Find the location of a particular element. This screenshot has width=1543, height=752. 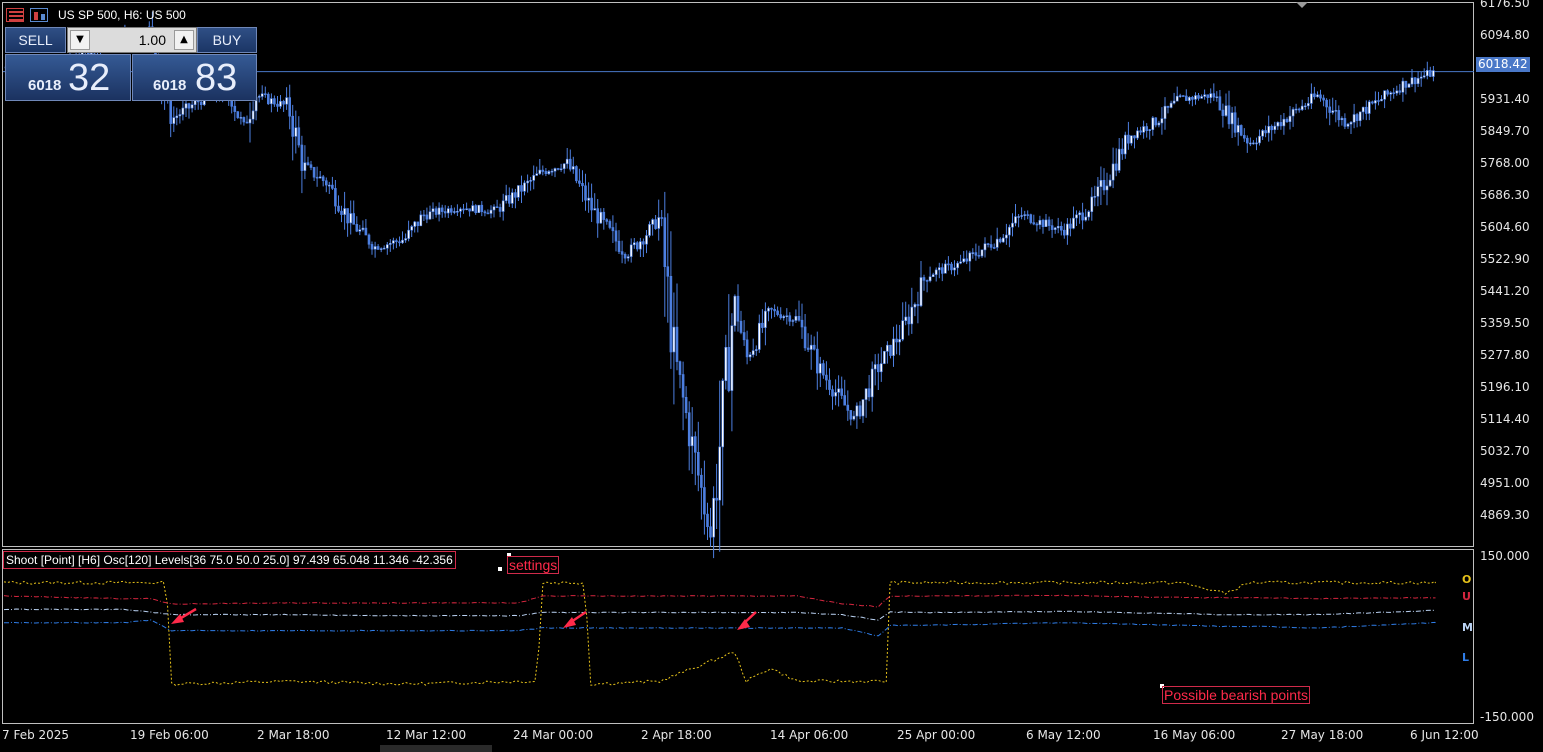

upper-level-line is located at coordinates (719, 601).